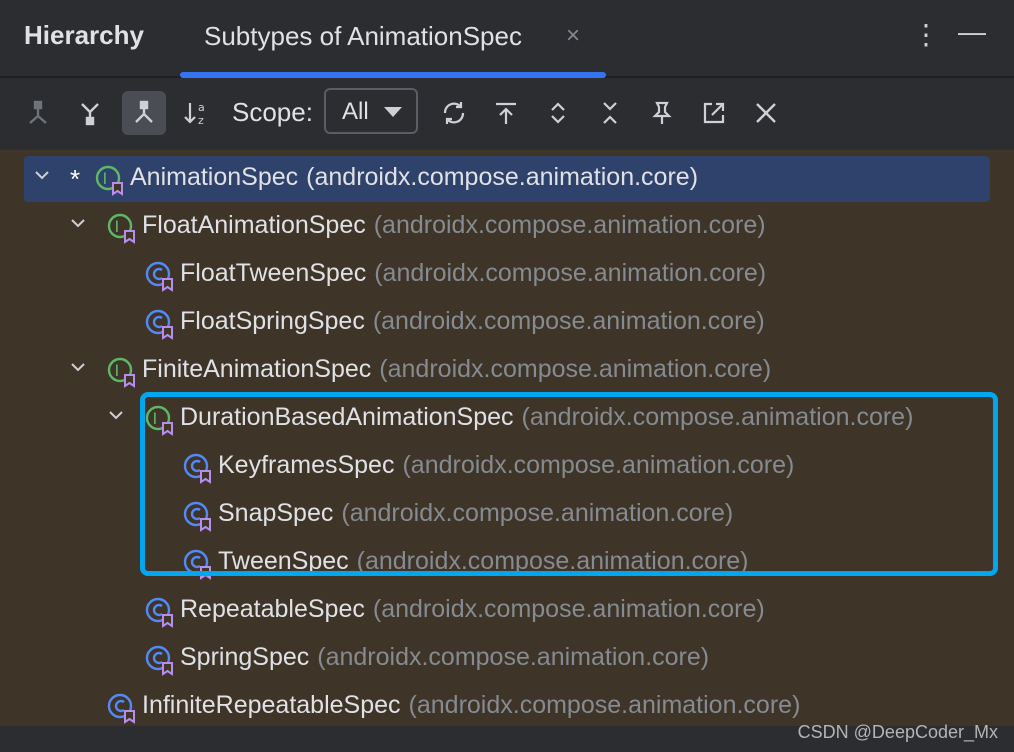  I want to click on type-name: RepeatableSpec, so click(272, 609).